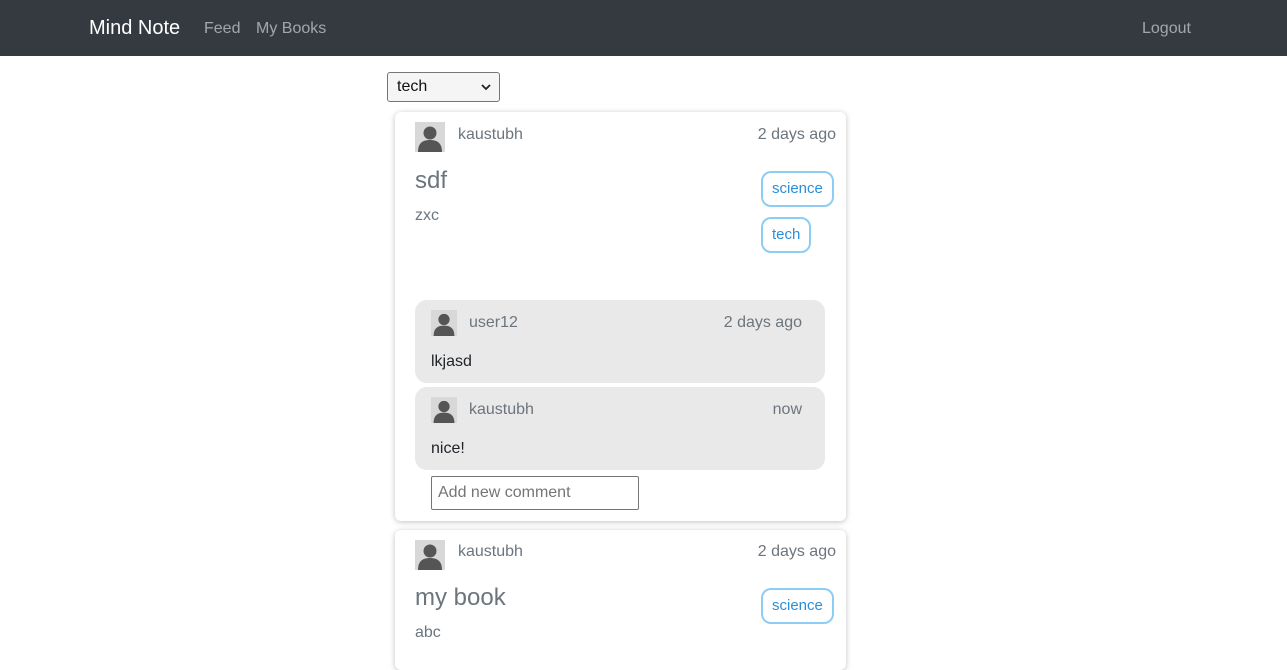  I want to click on comment-author: kaustubh, so click(501, 410).